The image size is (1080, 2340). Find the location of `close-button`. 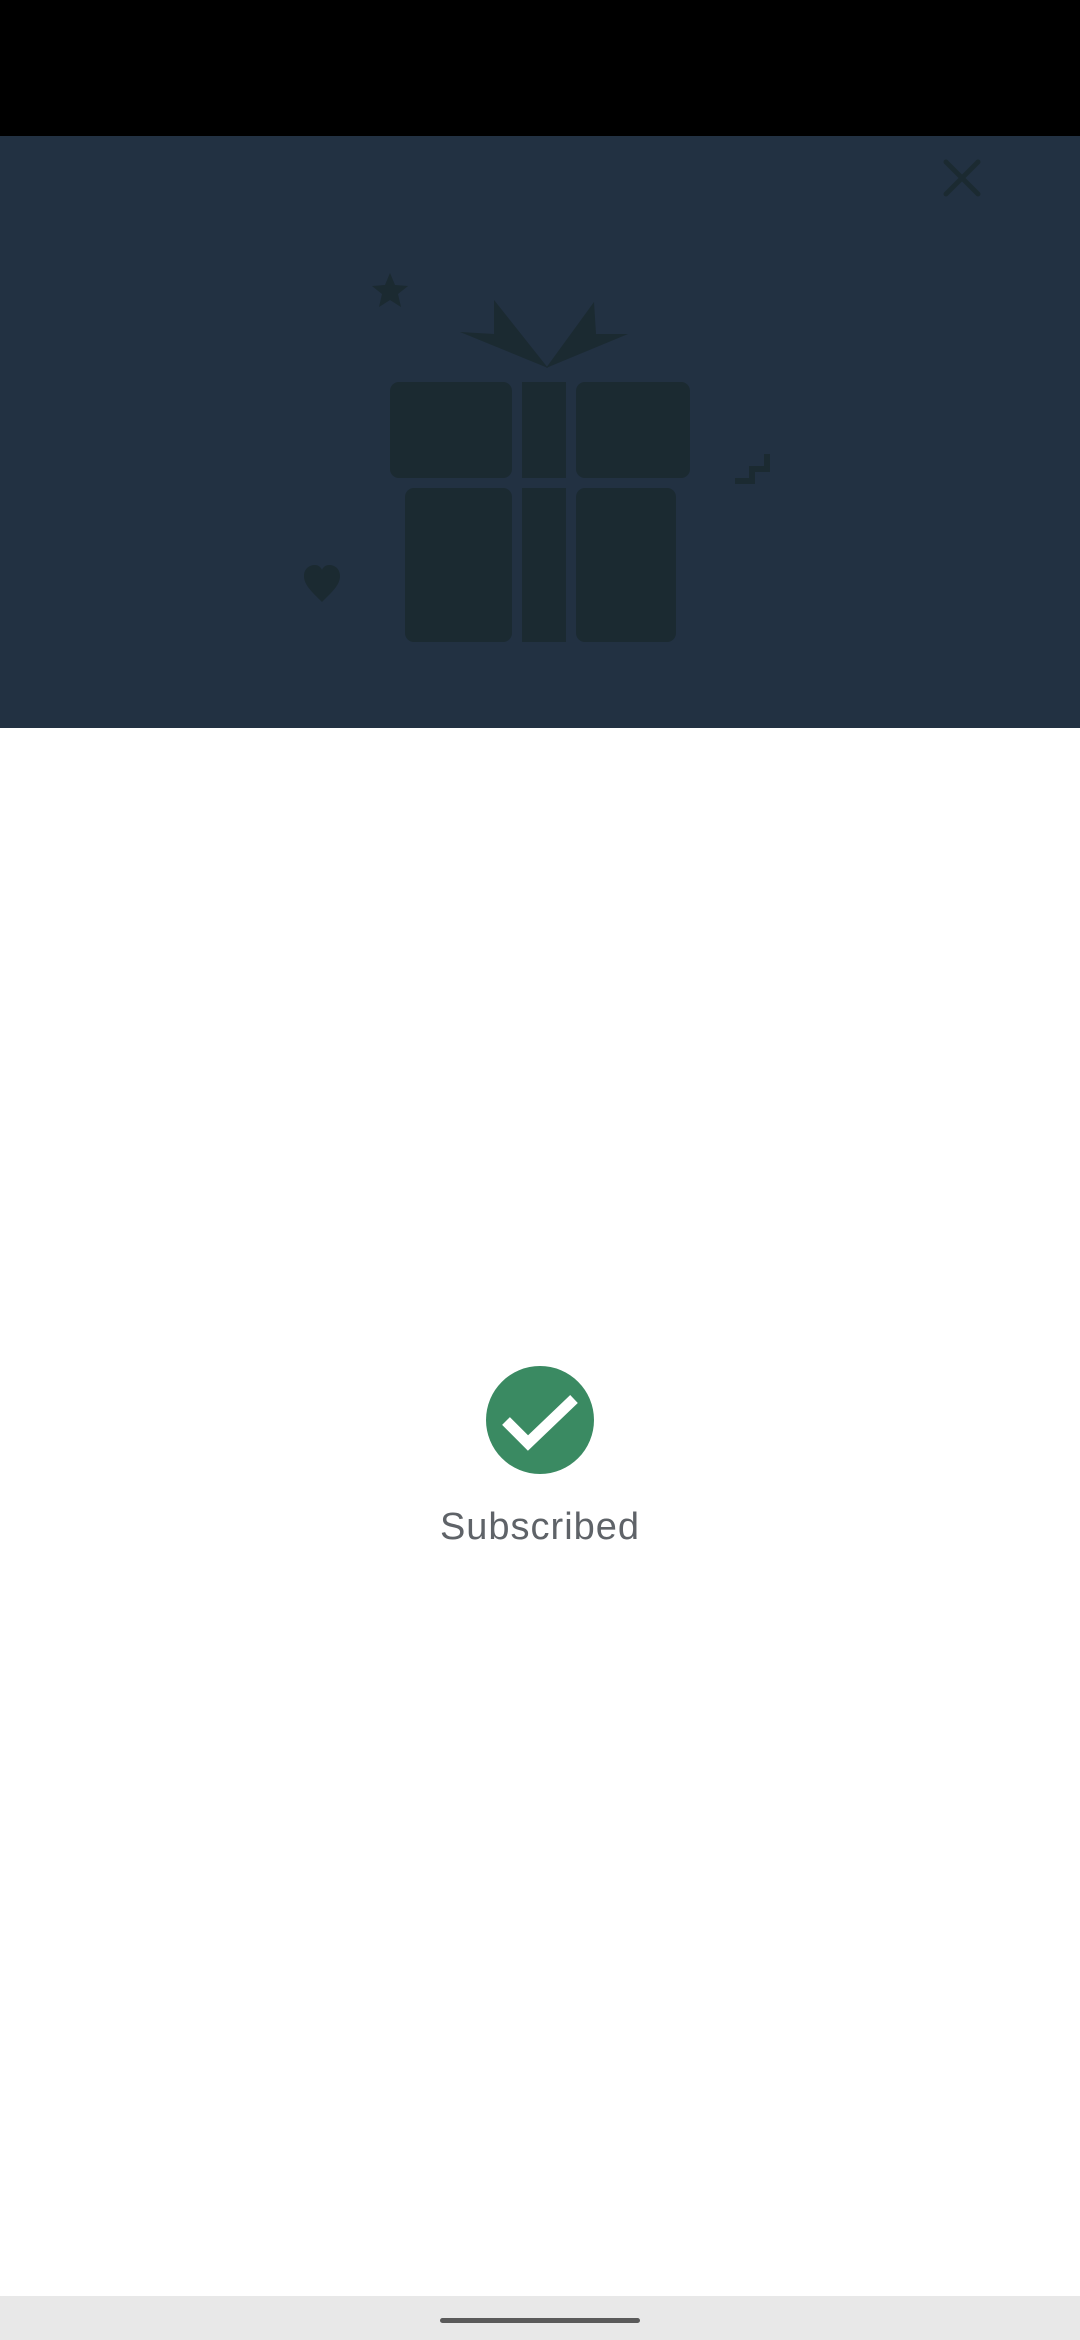

close-button is located at coordinates (962, 178).